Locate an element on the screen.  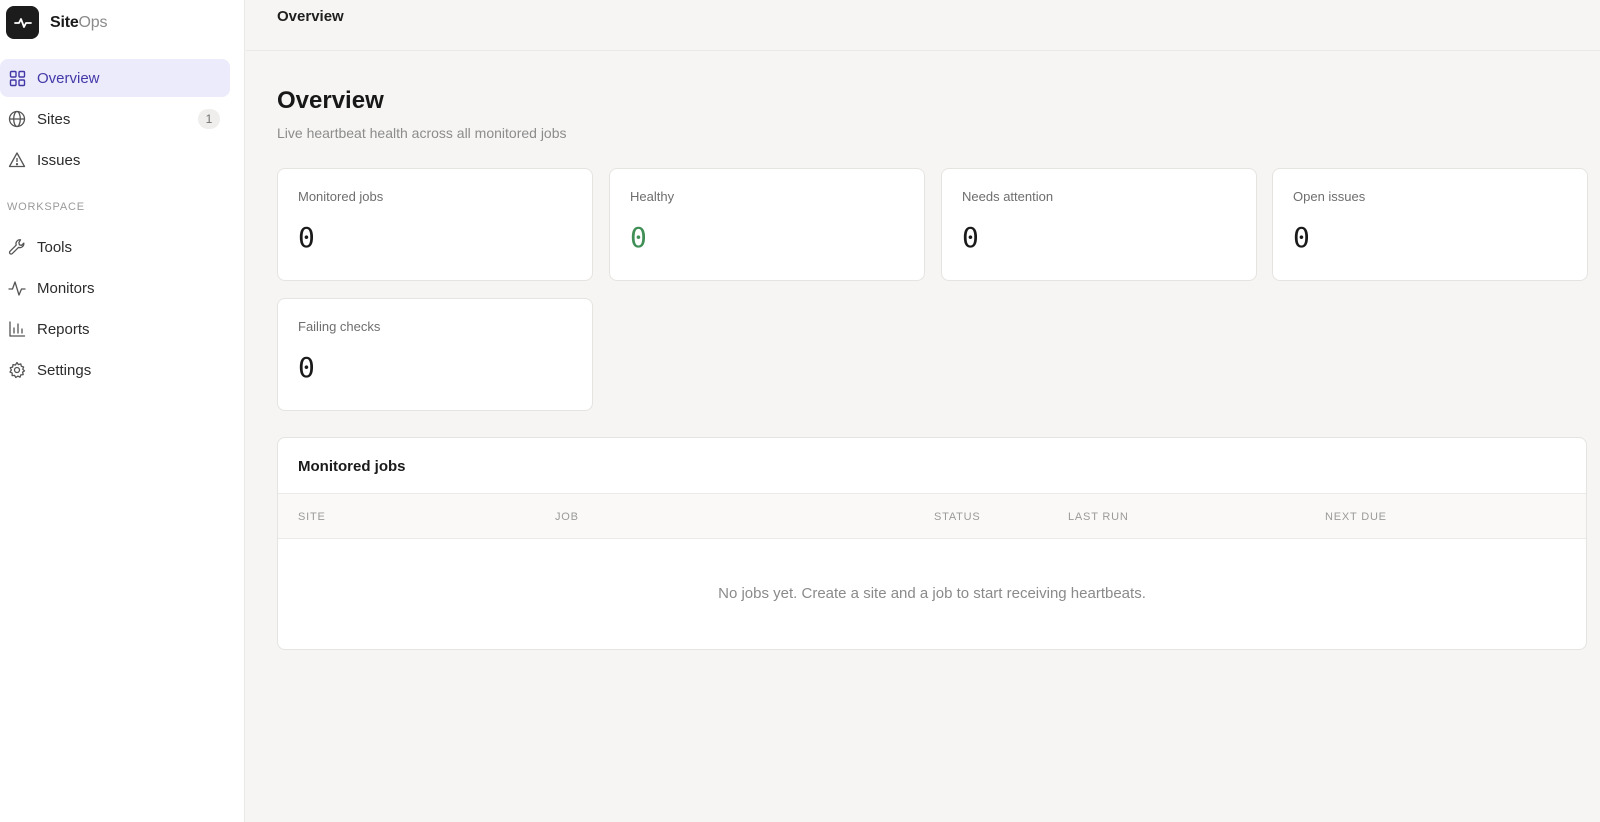
stat-label: Monitored jobs is located at coordinates (341, 196).